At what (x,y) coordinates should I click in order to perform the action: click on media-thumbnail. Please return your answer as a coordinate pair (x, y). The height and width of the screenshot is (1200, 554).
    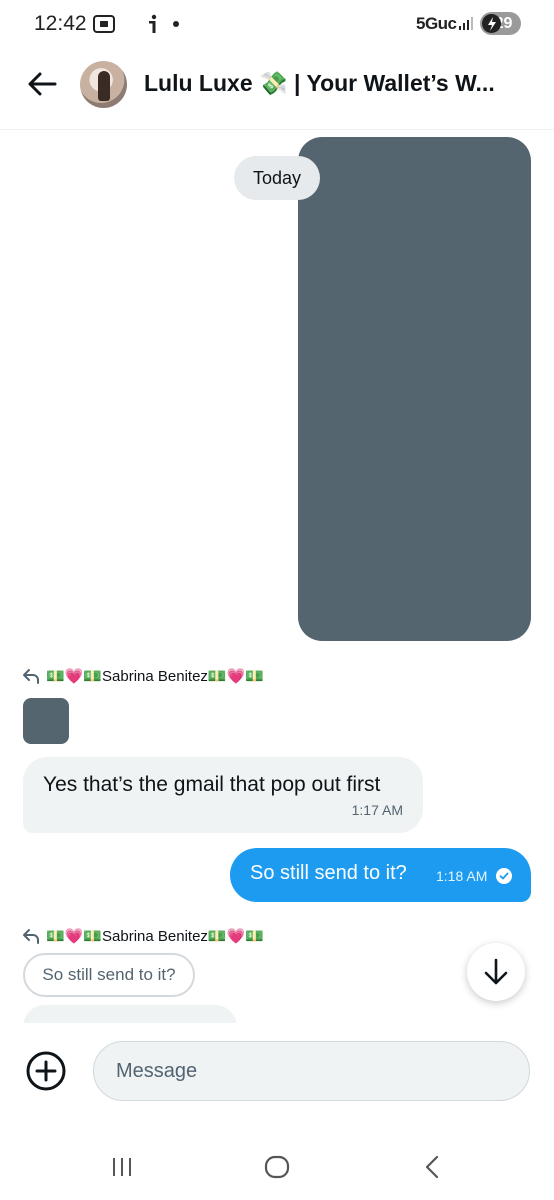
    Looking at the image, I should click on (46, 721).